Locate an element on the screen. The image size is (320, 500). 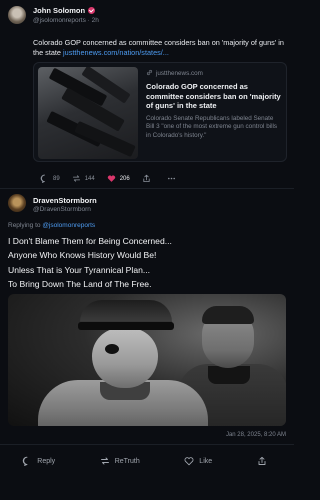
quoted-author-name: John Solomon is located at coordinates (64, 10).